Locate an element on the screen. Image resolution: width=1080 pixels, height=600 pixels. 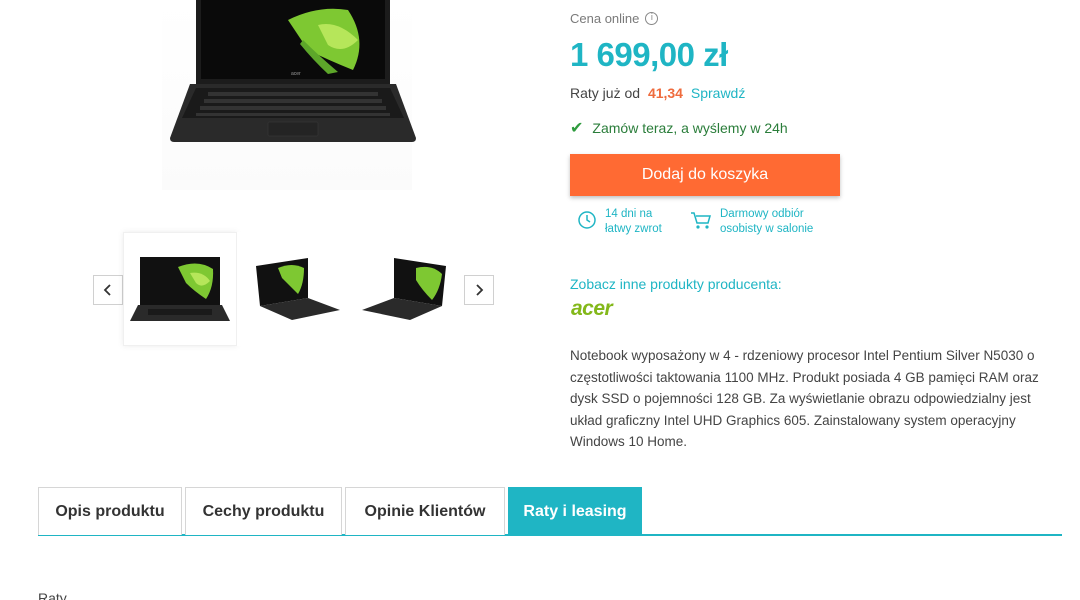
add-to-cart-button: Dodaj do koszyka is located at coordinates (705, 175).